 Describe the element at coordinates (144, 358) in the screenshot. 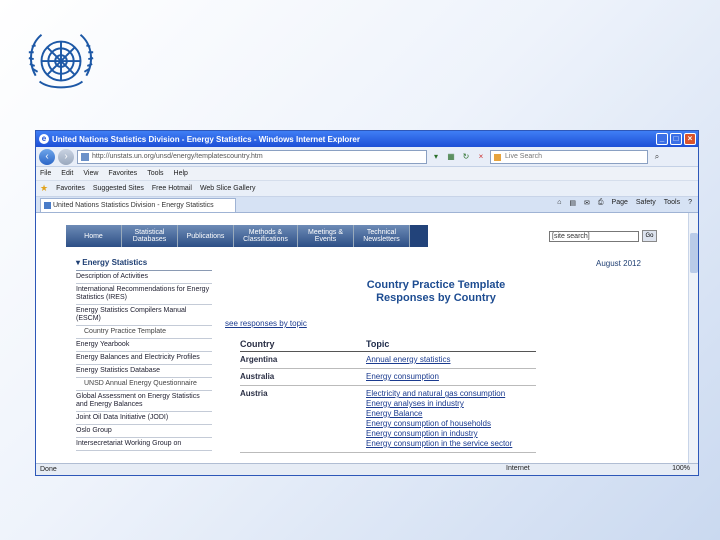

I see `sidebar-item: Energy Balances and Electricity Profiles` at that location.